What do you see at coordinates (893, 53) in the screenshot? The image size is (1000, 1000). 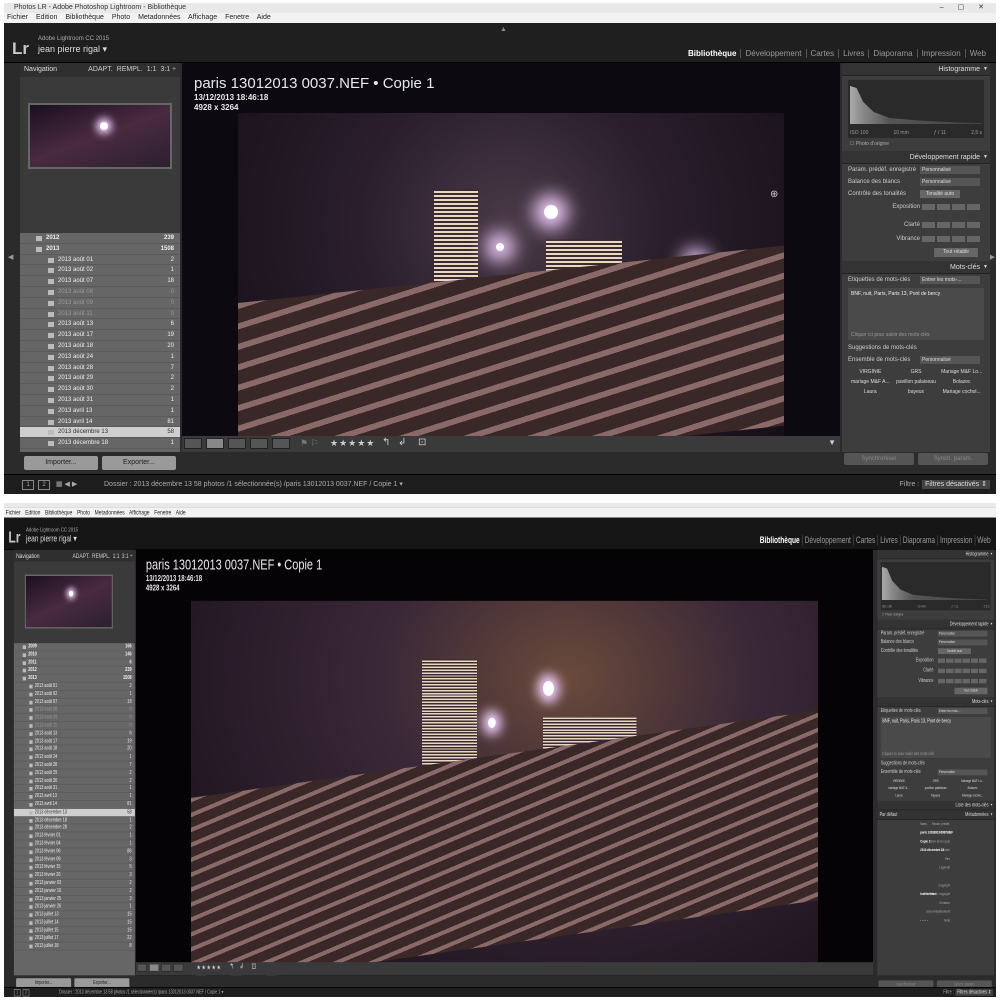 I see `module-diaporama: Diaporama` at bounding box center [893, 53].